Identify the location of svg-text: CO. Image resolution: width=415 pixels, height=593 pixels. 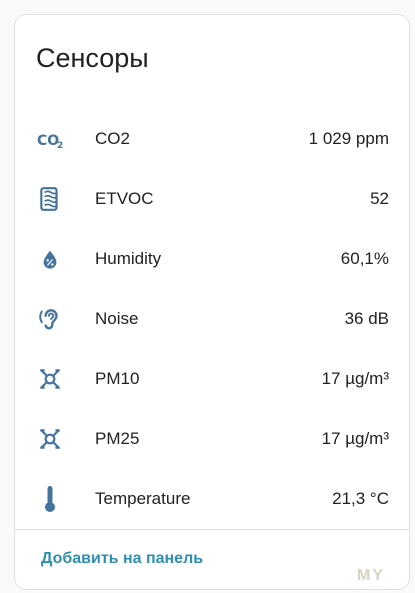
(48, 141).